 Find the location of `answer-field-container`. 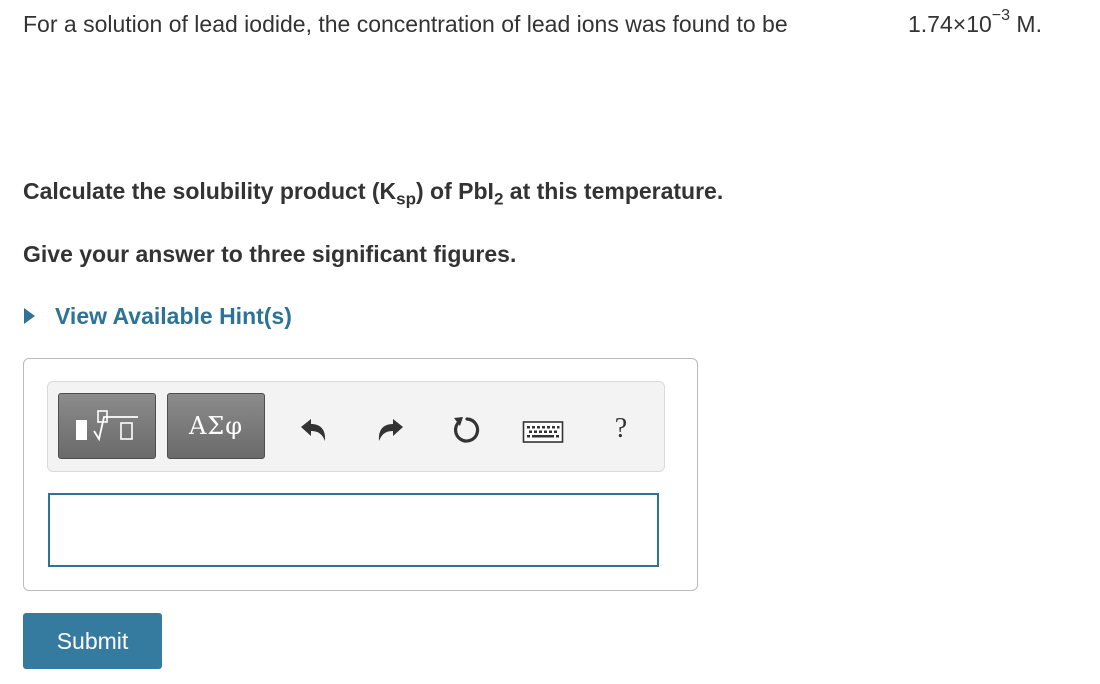

answer-field-container is located at coordinates (353, 530).